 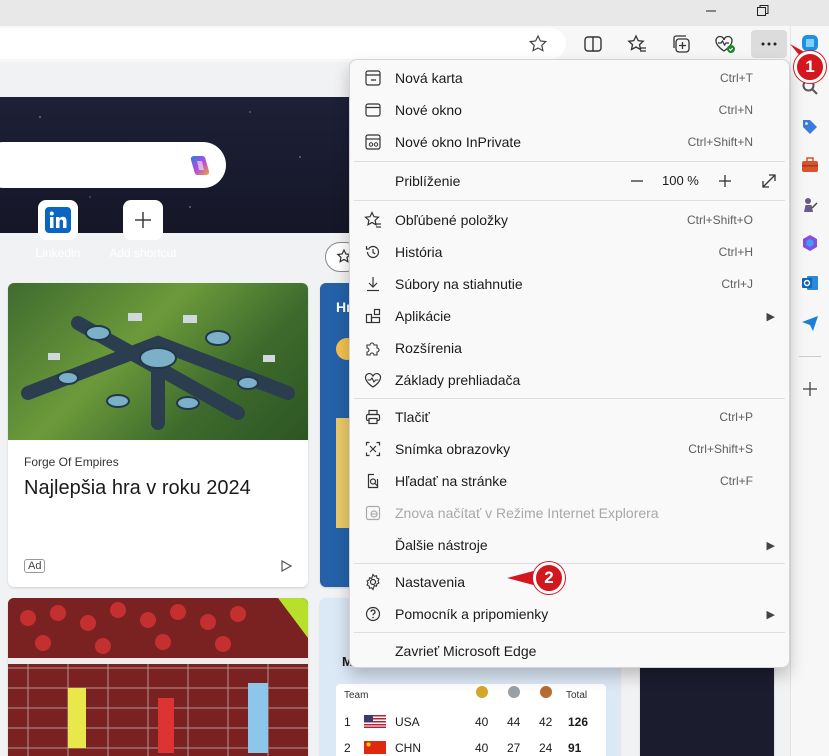 I want to click on ad-title: Najlepšia hra v roku 2024, so click(x=159, y=488).